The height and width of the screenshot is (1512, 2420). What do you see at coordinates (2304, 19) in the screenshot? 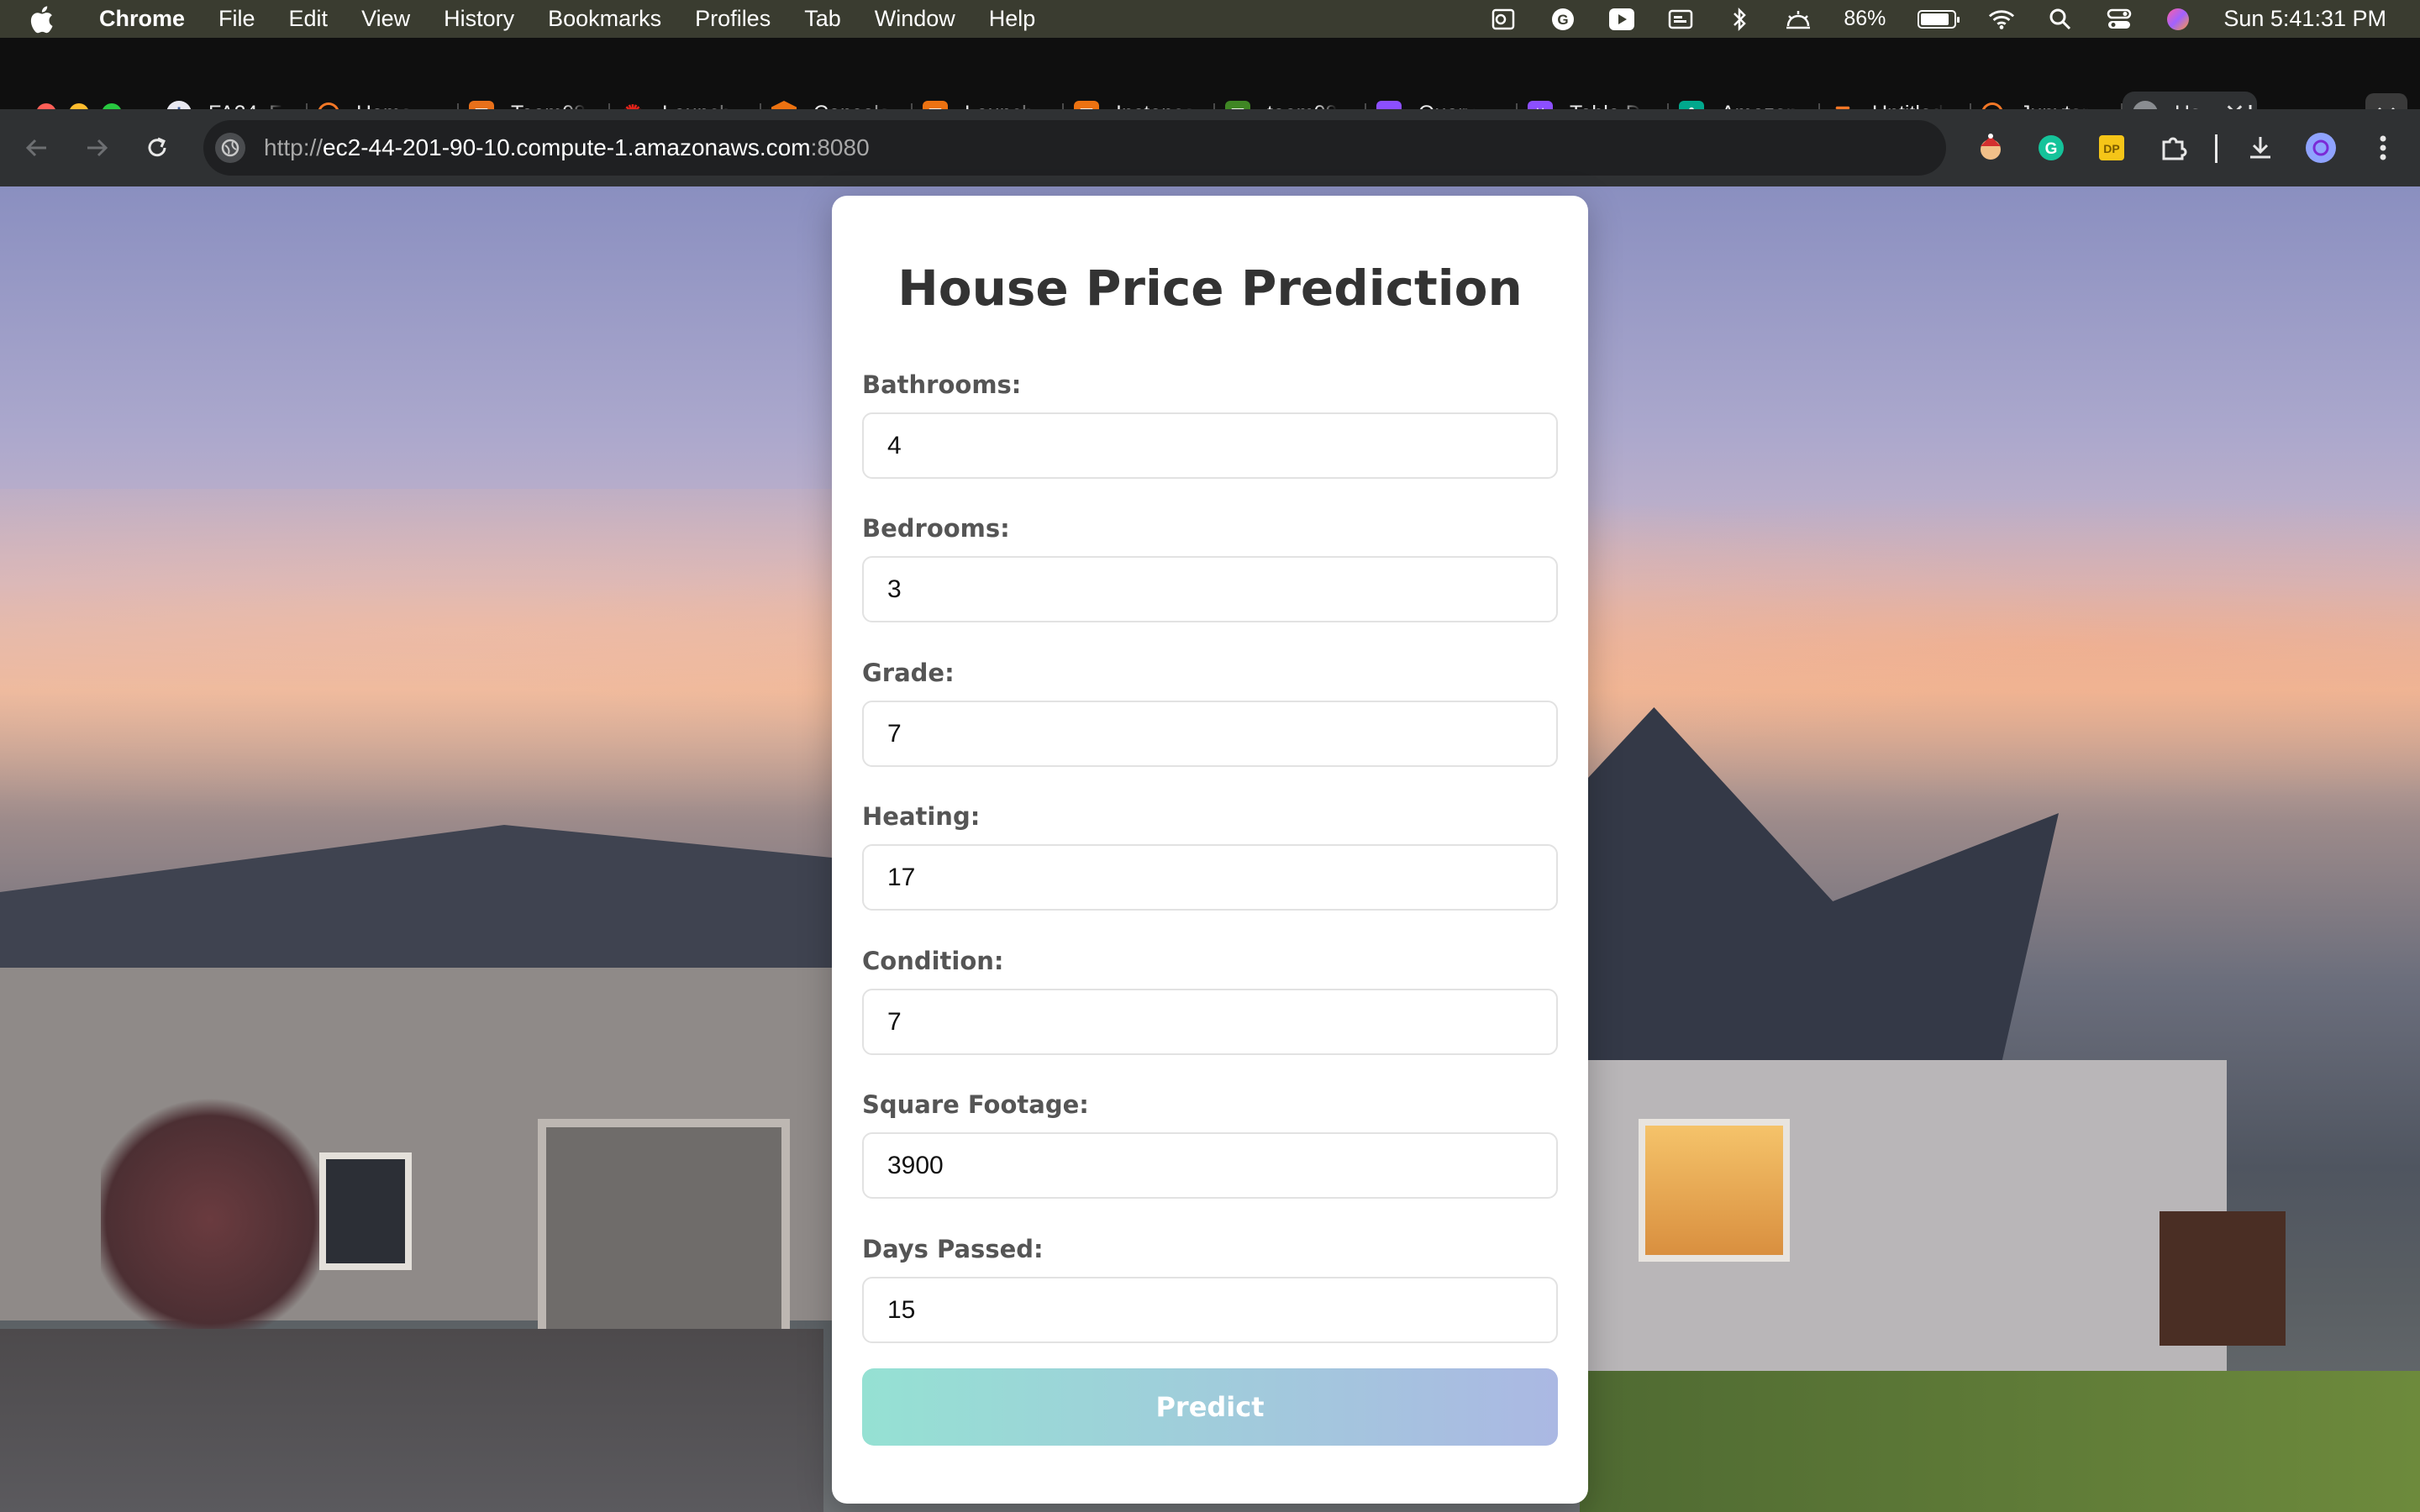
I see `menu-clock: Sun 5:41:31 PM` at bounding box center [2304, 19].